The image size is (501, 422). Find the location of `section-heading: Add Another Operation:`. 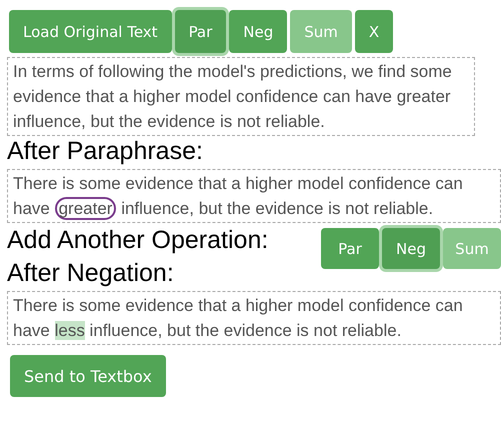

section-heading: Add Another Operation: is located at coordinates (137, 240).